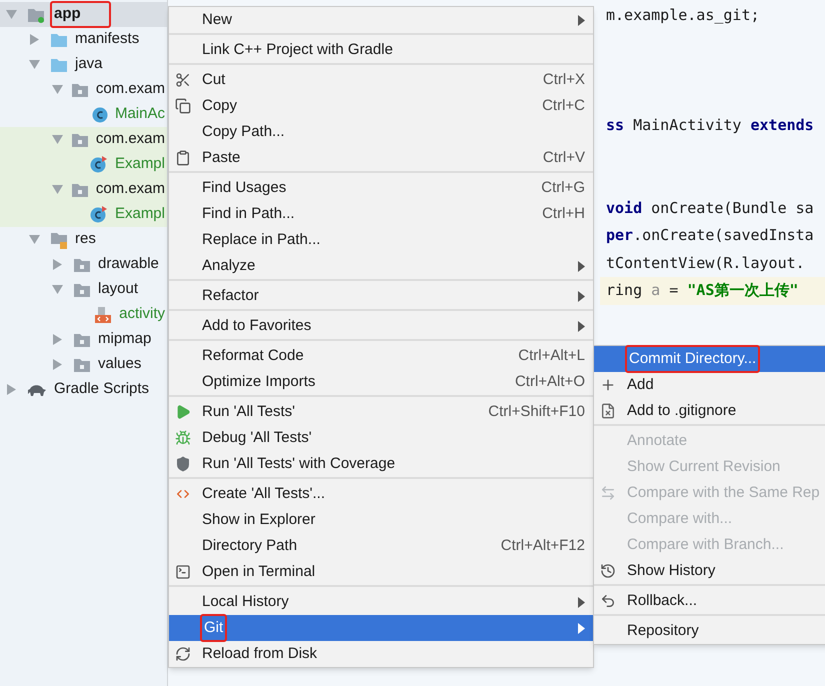  I want to click on compare-arrows-icon, so click(608, 493).